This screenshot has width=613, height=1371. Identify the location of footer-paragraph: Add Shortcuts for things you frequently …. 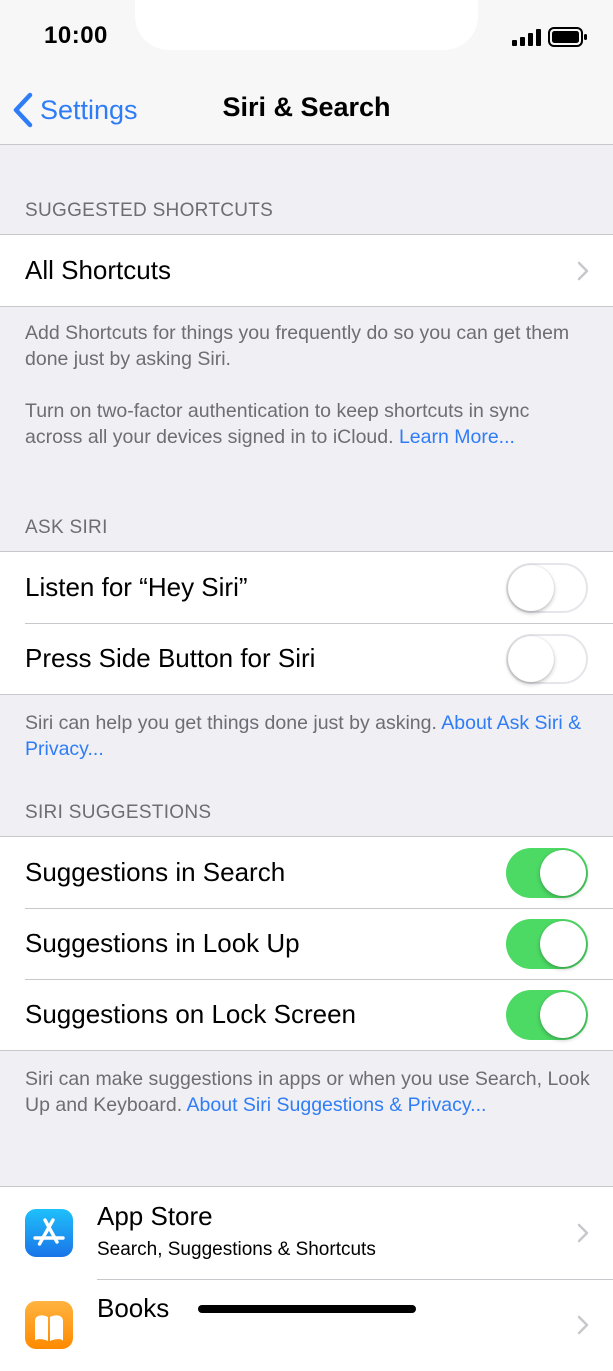
(297, 346).